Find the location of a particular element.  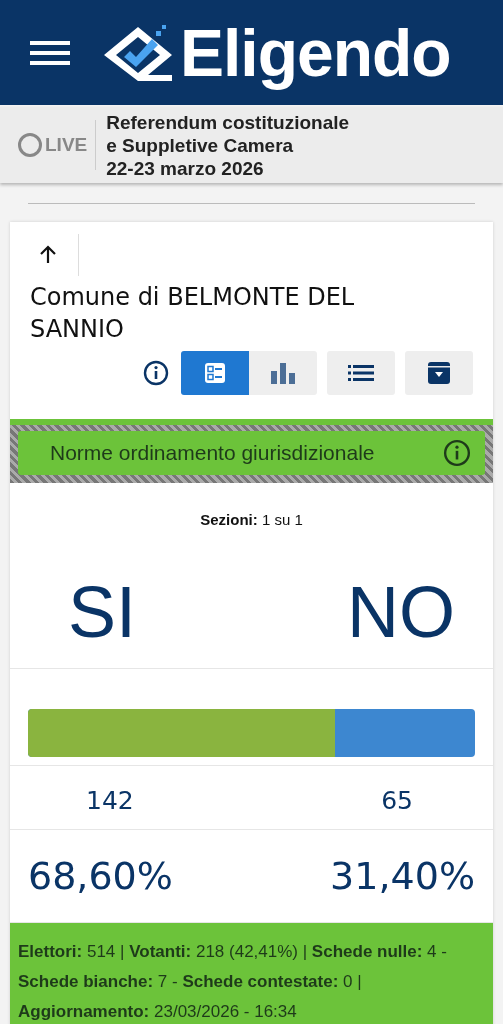

chart-view-button is located at coordinates (283, 373).